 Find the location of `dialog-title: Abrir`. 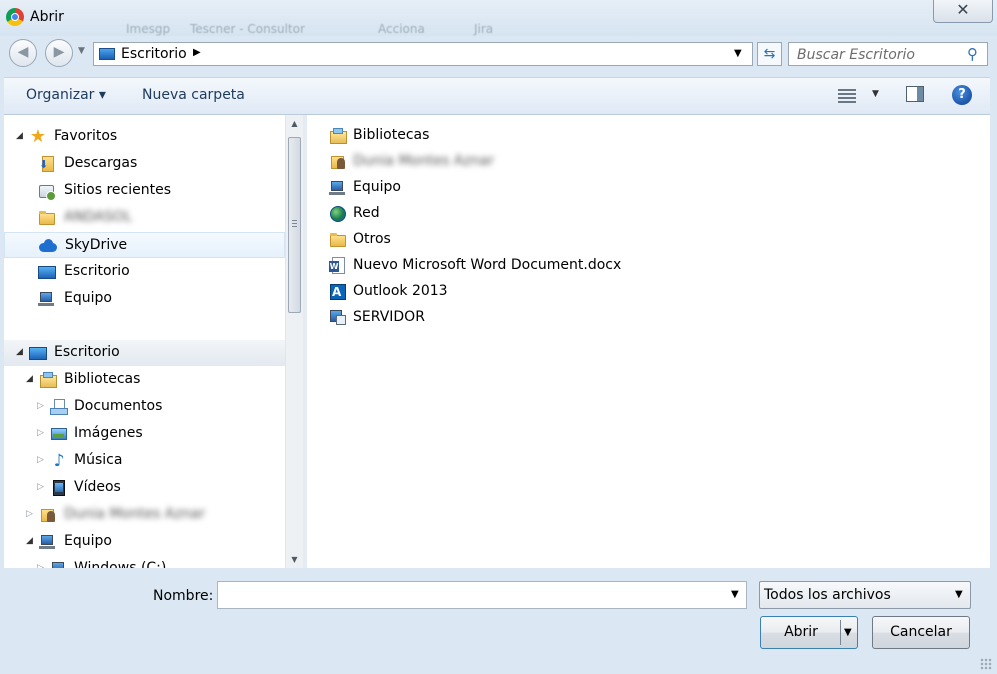

dialog-title: Abrir is located at coordinates (47, 17).